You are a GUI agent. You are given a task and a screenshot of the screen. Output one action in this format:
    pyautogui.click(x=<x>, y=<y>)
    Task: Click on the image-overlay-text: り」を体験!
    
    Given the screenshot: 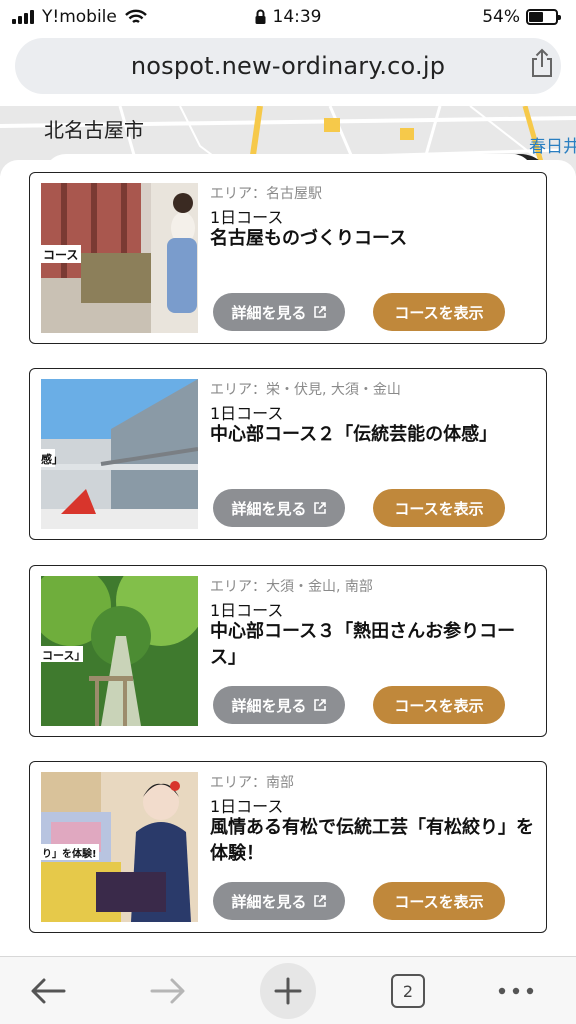 What is the action you would take?
    pyautogui.click(x=69, y=853)
    